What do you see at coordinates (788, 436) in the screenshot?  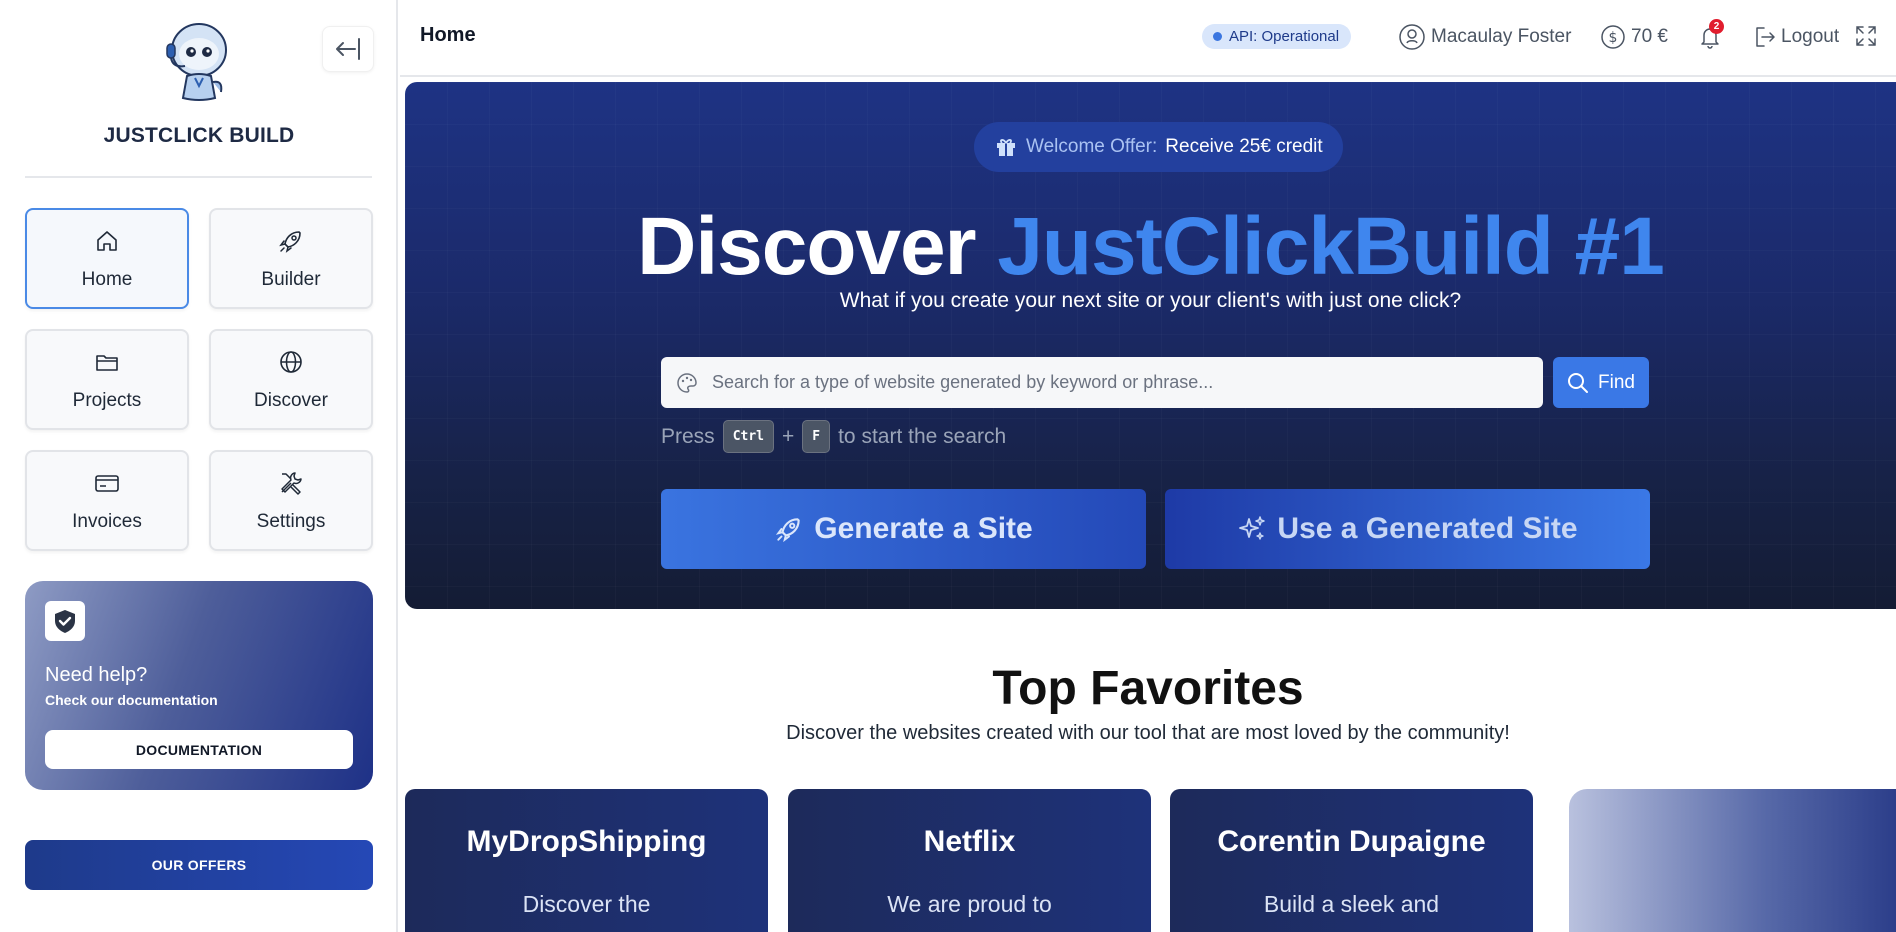 I see `shortcut-plus: +` at bounding box center [788, 436].